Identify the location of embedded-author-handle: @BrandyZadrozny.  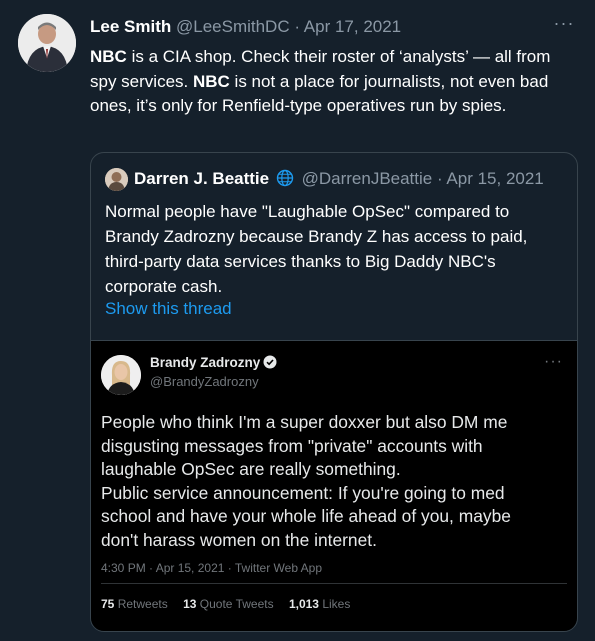
(204, 381).